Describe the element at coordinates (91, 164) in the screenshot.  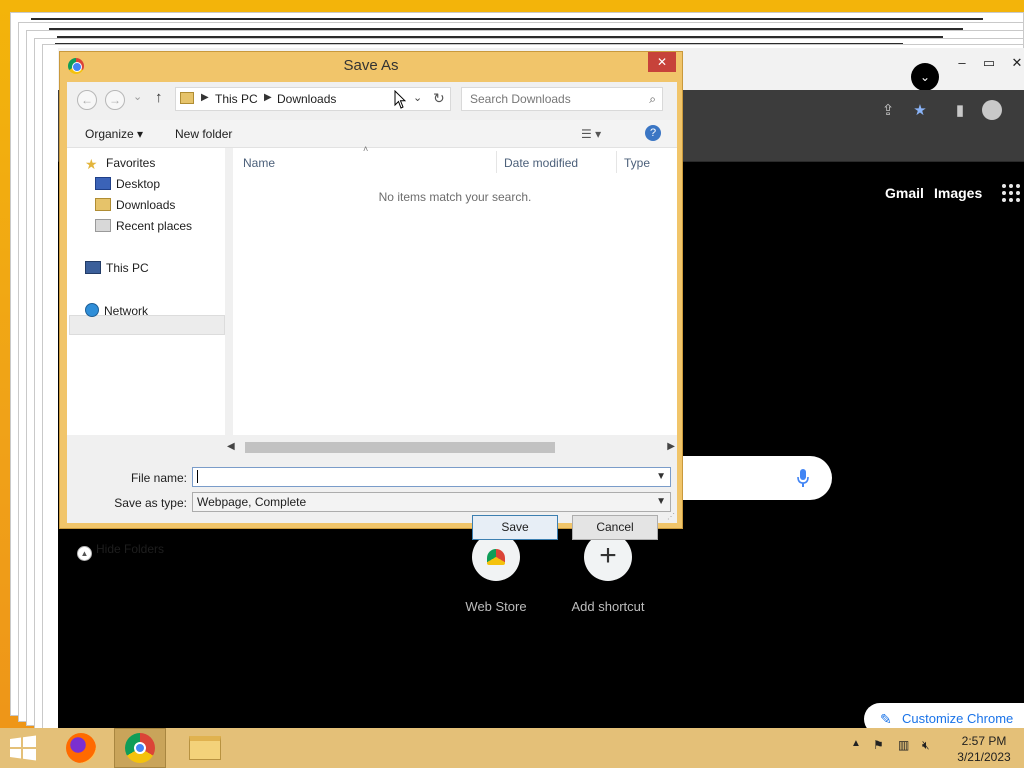
I see `star-icon: ★` at that location.